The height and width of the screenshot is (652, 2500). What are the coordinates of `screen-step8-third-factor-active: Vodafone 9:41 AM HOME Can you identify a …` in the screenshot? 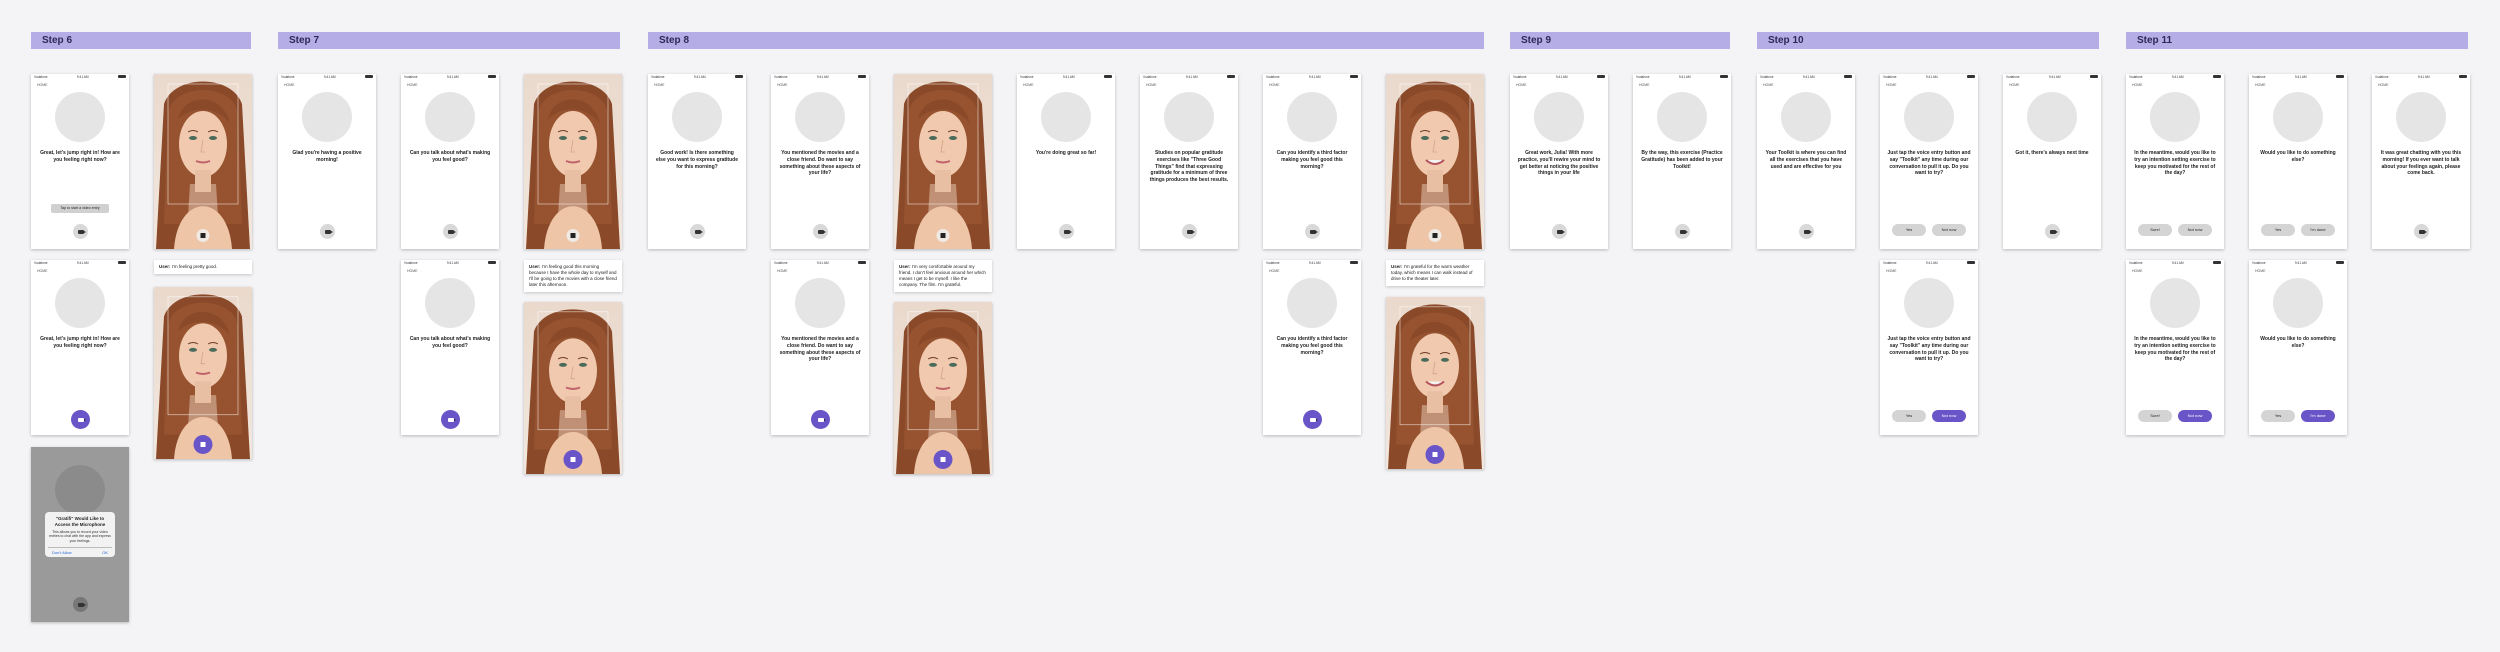 It's located at (1312, 347).